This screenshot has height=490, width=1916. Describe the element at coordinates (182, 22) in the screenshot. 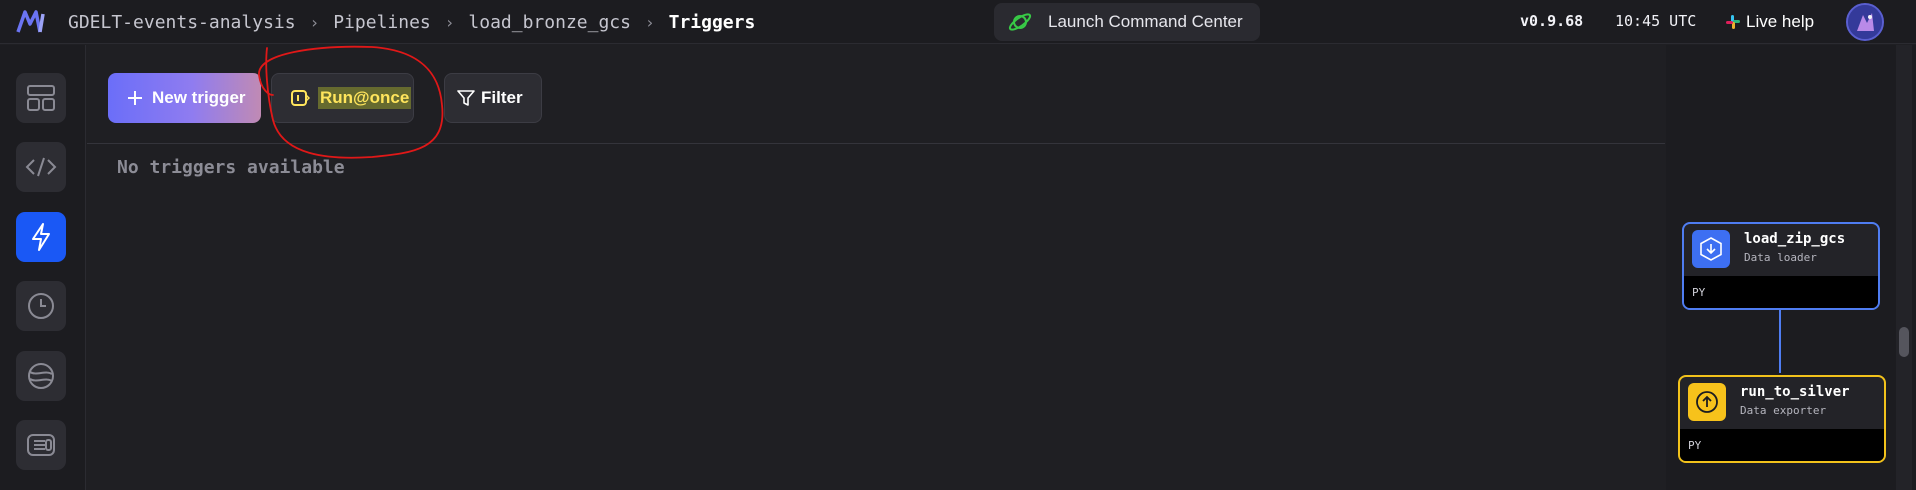

I see `breadcrumb-project: GDELT-events-analysis` at that location.